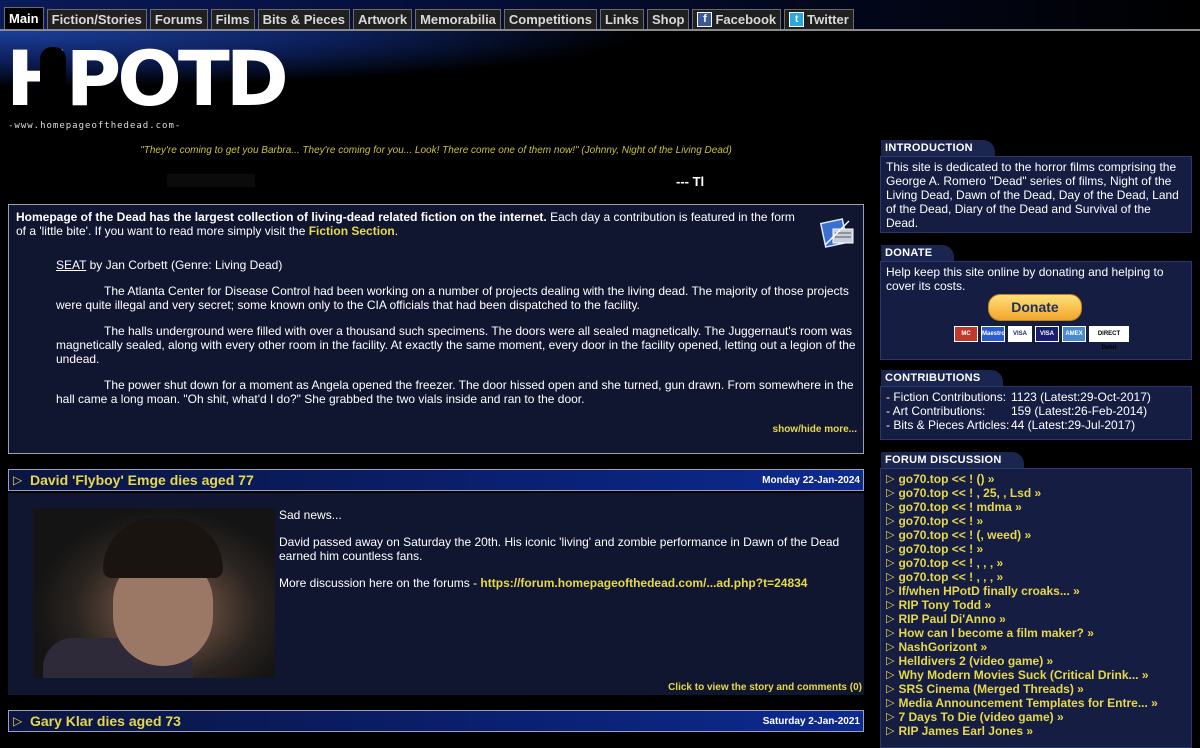 This screenshot has width=1200, height=748. I want to click on tab-bits-pieces: Bits & Pieces, so click(303, 19).